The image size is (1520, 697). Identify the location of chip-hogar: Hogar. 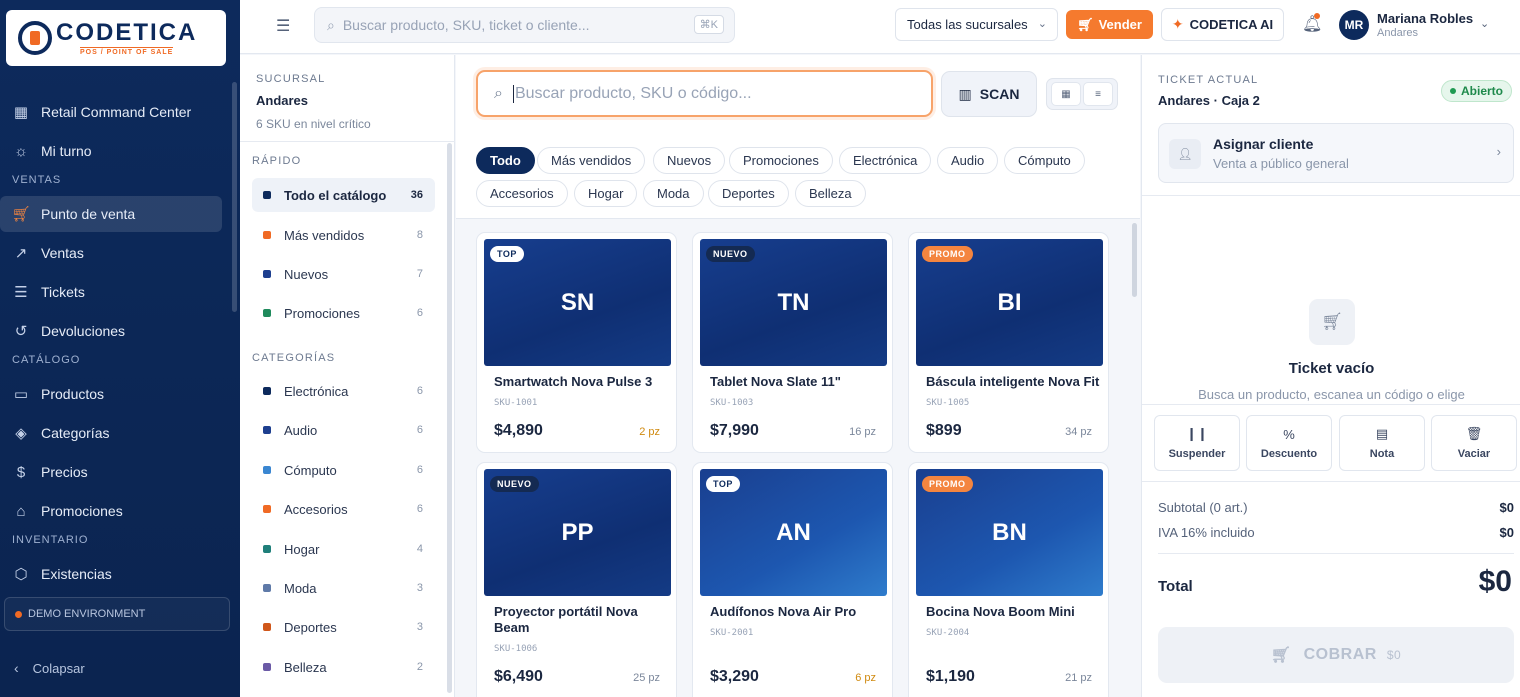
(606, 193).